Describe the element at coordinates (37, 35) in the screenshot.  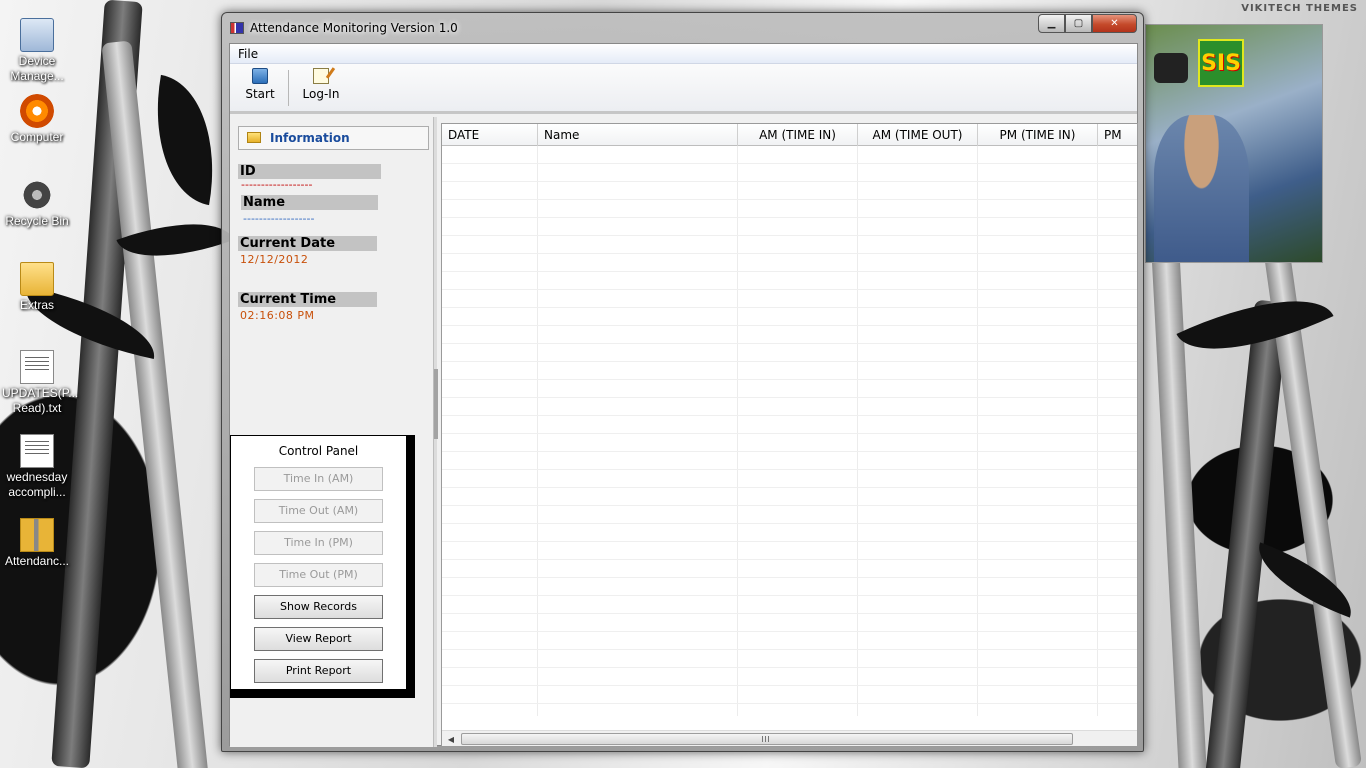
I see `device-manager-icon` at that location.